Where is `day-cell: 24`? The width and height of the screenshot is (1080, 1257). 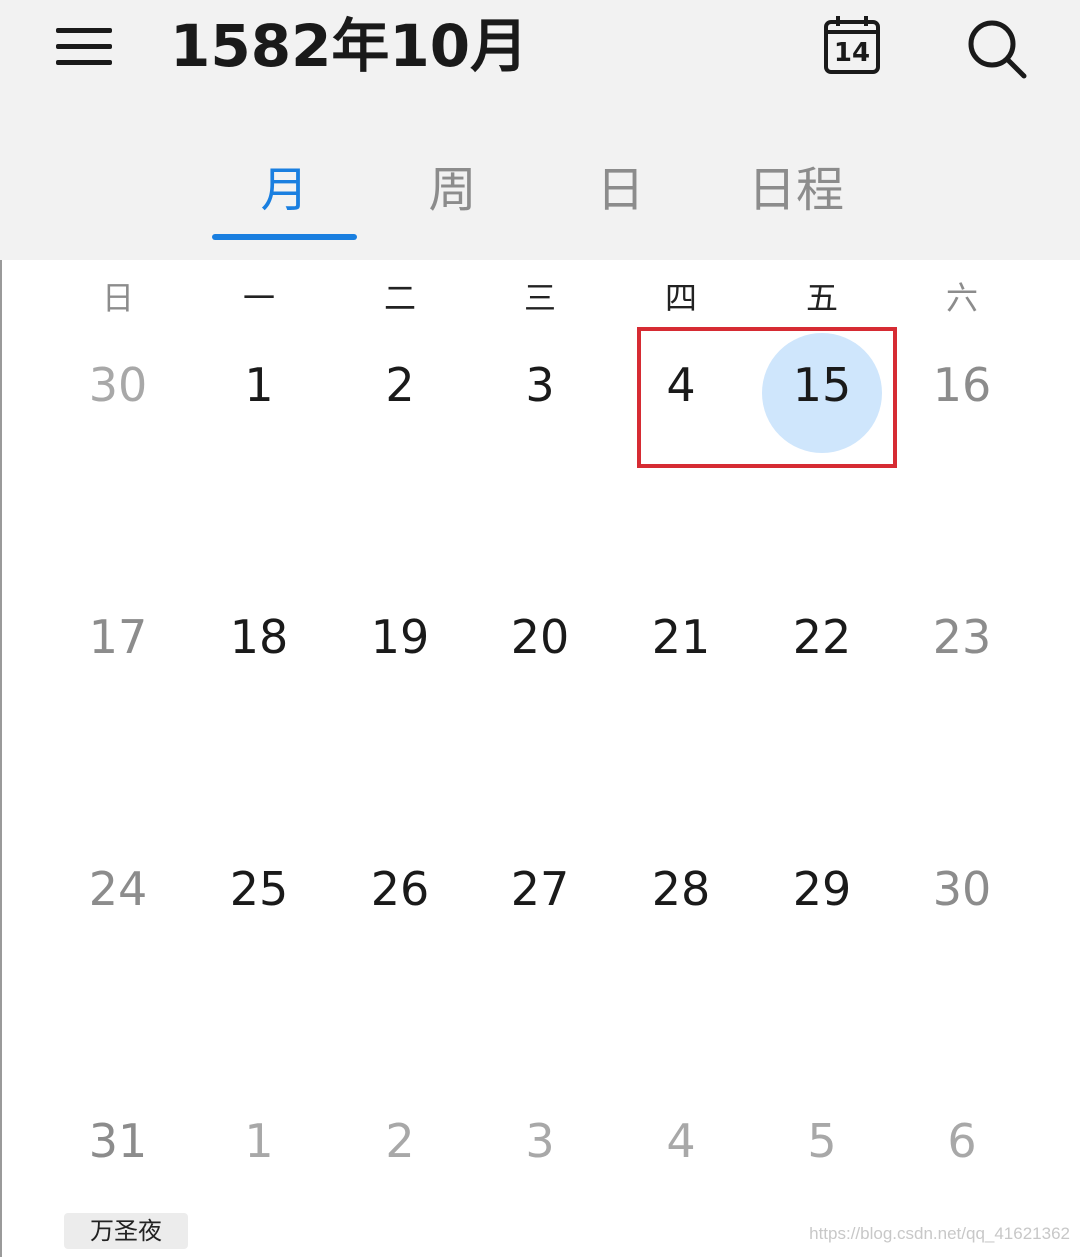
day-cell: 24 is located at coordinates (118, 894).